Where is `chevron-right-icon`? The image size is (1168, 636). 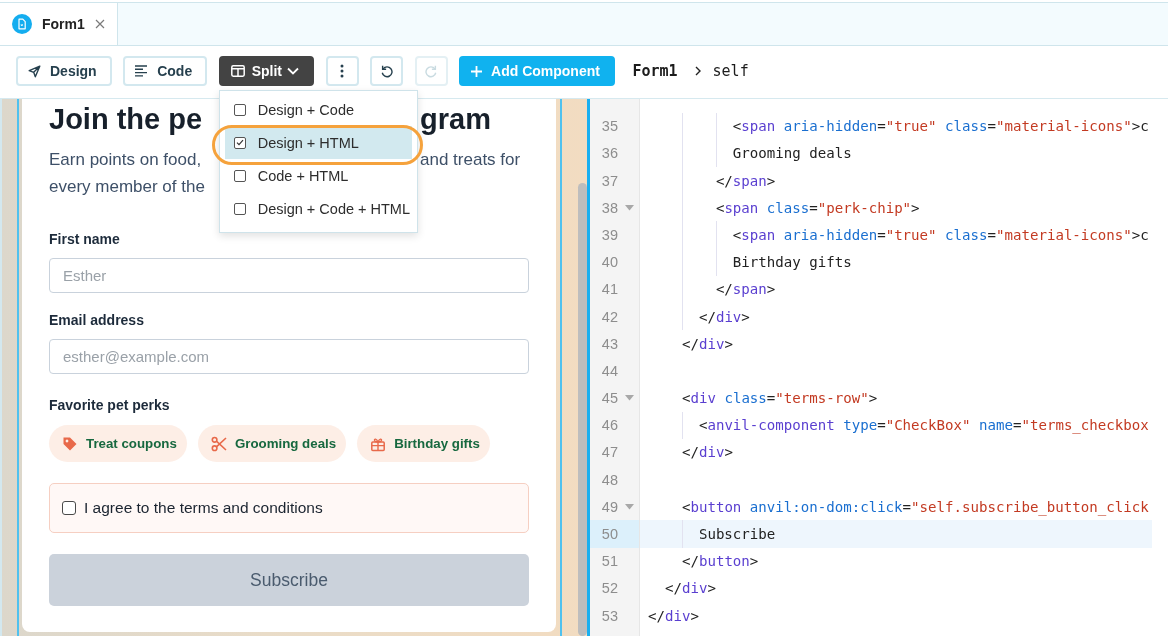
chevron-right-icon is located at coordinates (697, 71).